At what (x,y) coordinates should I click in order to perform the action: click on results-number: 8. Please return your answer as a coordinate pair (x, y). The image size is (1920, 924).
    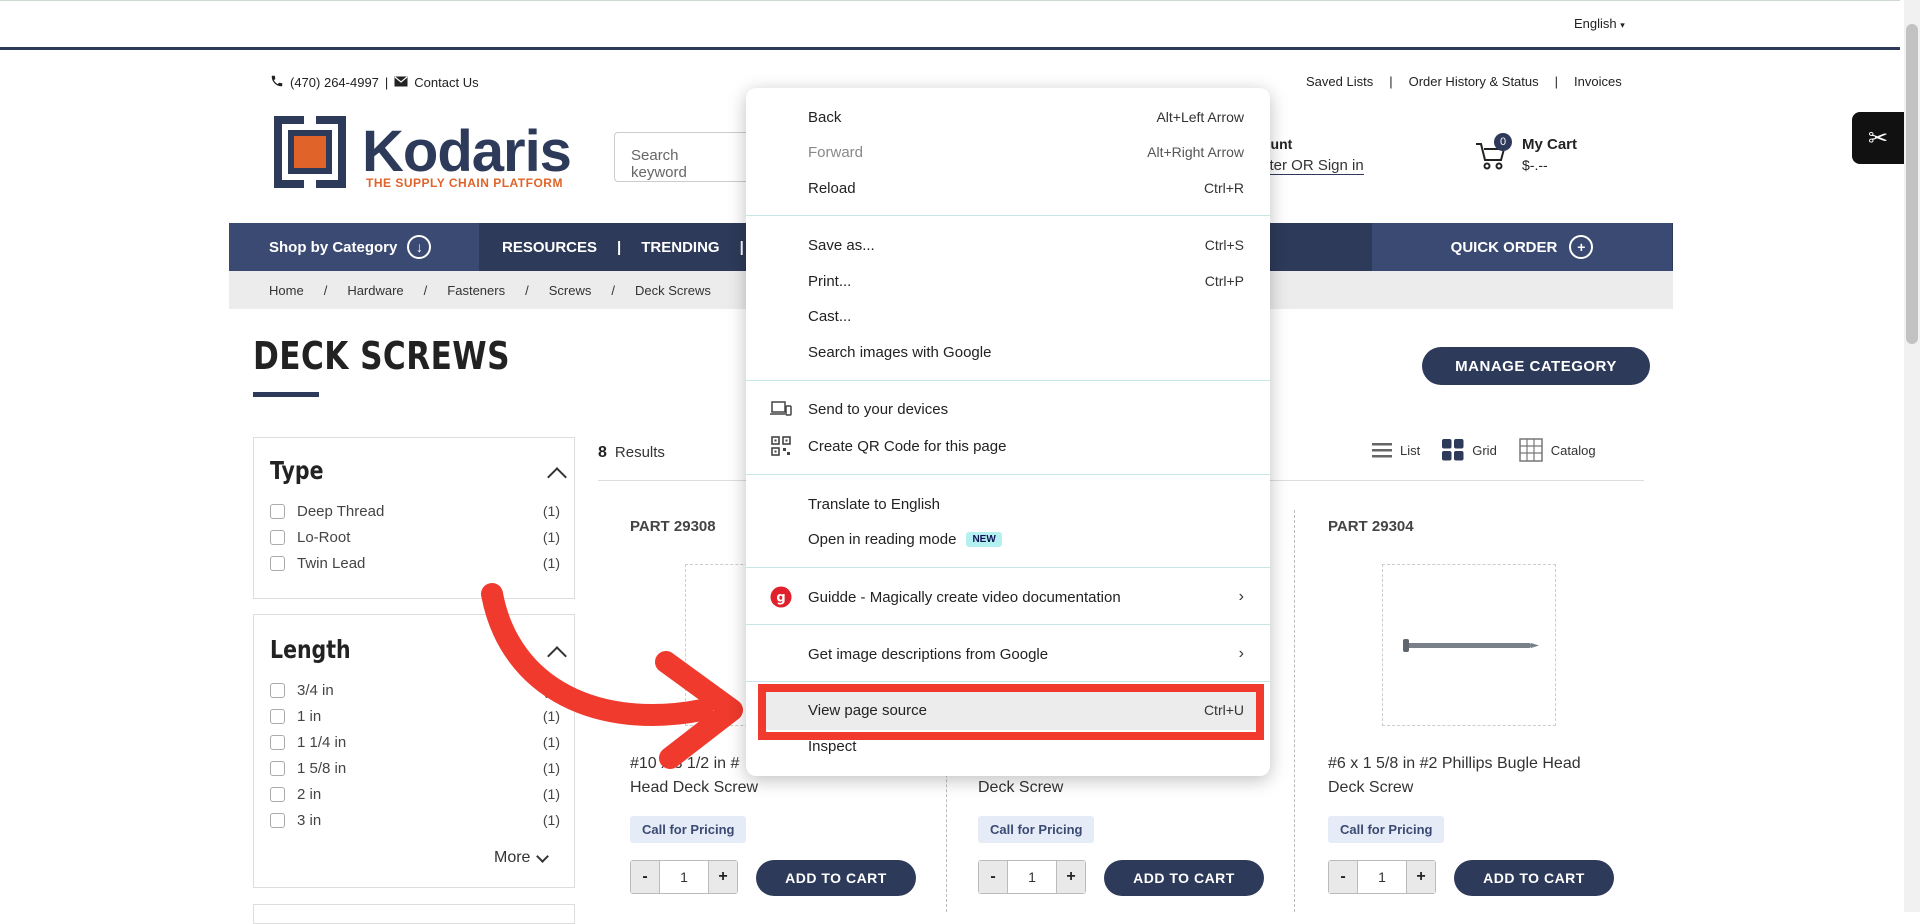
    Looking at the image, I should click on (602, 452).